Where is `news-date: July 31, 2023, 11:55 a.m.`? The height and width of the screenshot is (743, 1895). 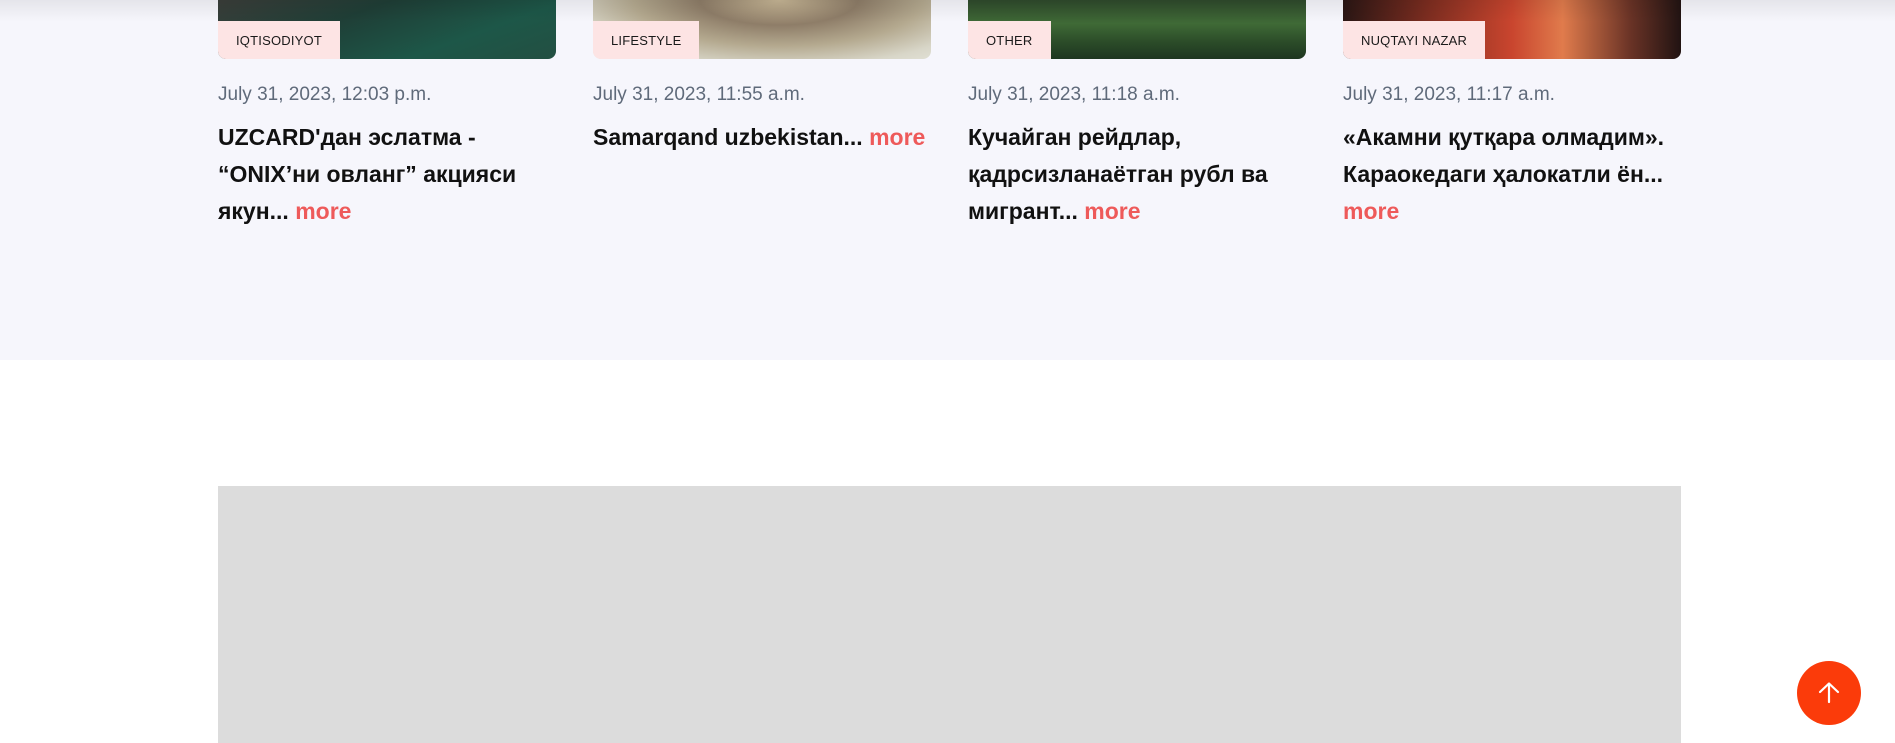
news-date: July 31, 2023, 11:55 a.m. is located at coordinates (699, 94).